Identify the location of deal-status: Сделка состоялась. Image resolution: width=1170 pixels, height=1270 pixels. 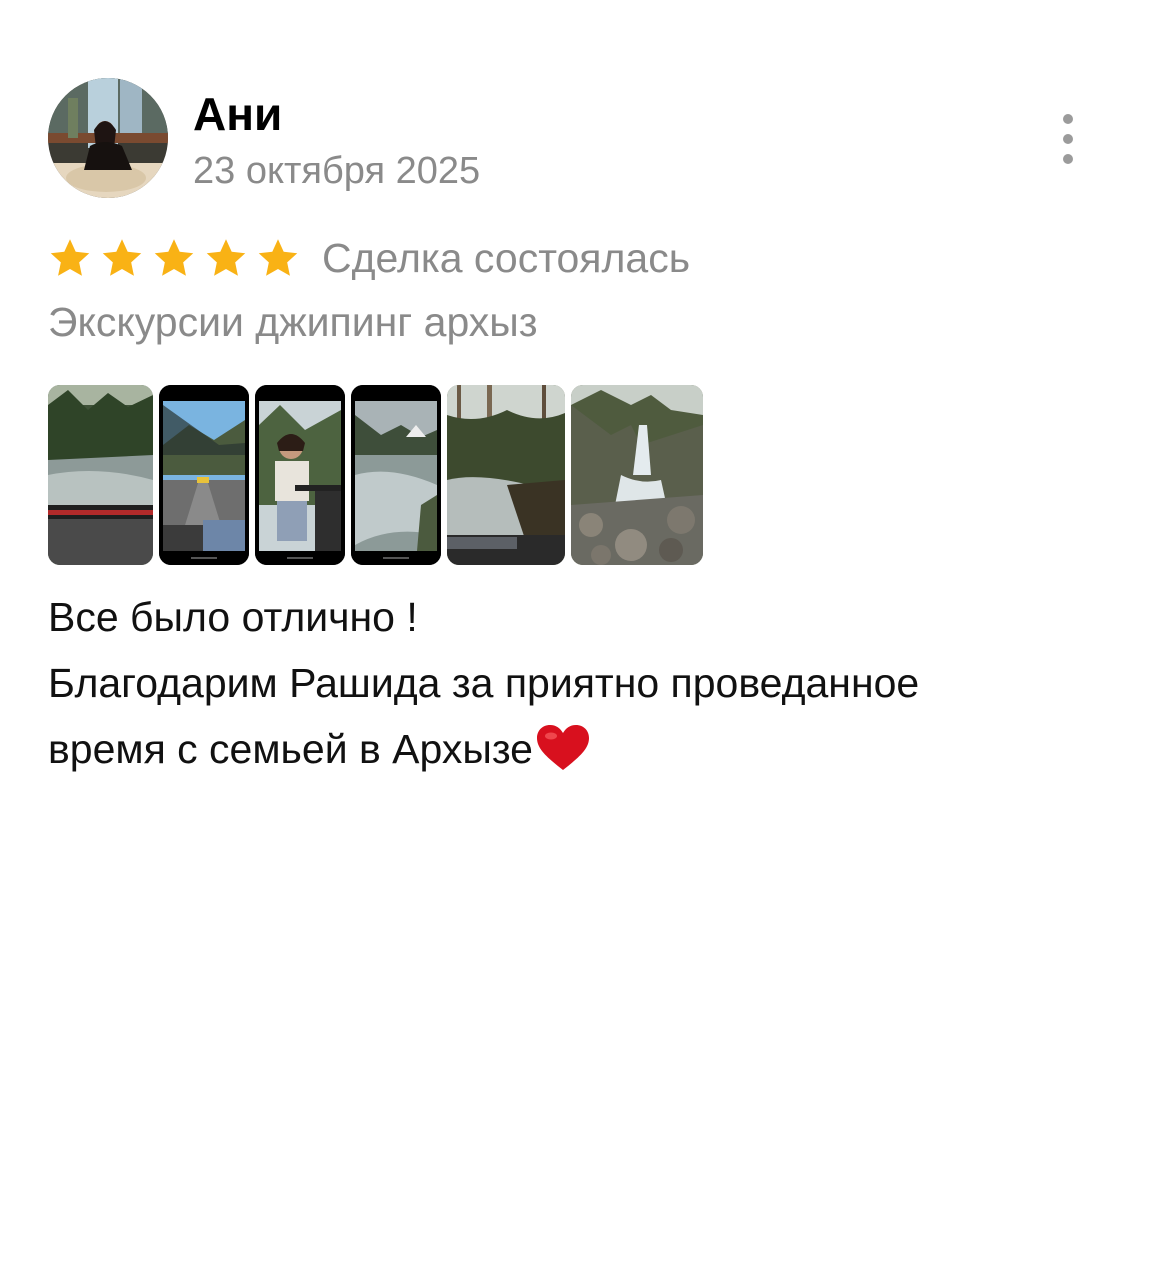
(506, 257).